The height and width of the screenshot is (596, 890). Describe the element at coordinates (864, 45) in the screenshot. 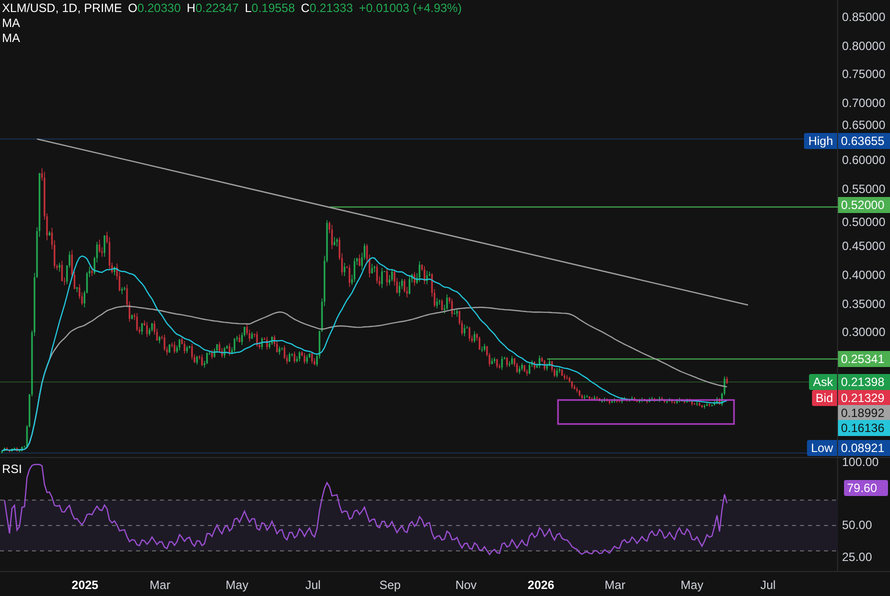

I see `price-axis-label: 0.80000` at that location.